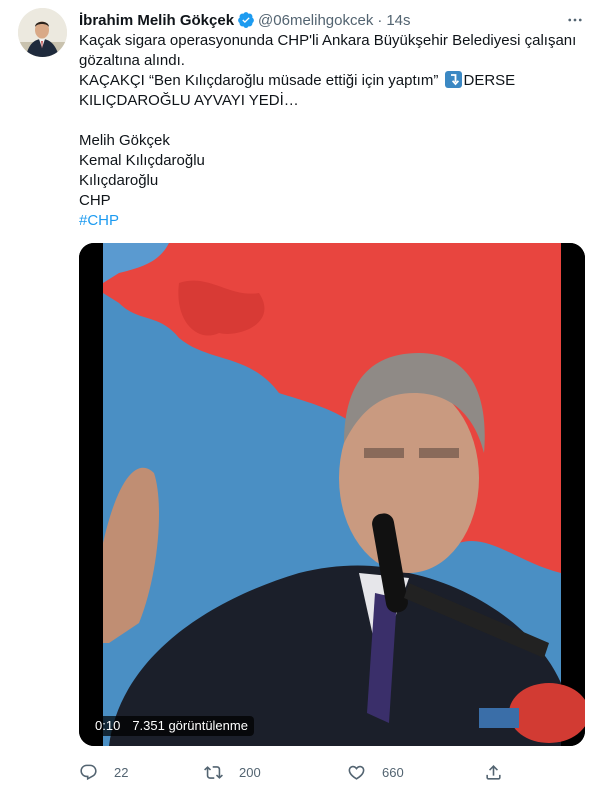  Describe the element at coordinates (95, 200) in the screenshot. I see `tag-line: CHP` at that location.